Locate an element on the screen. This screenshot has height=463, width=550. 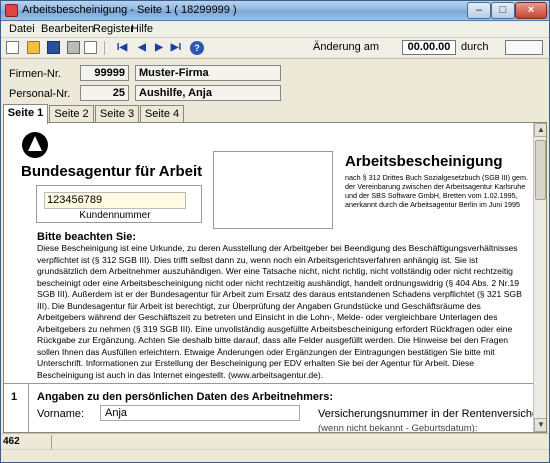
printer-icon is located at coordinates (73, 47).